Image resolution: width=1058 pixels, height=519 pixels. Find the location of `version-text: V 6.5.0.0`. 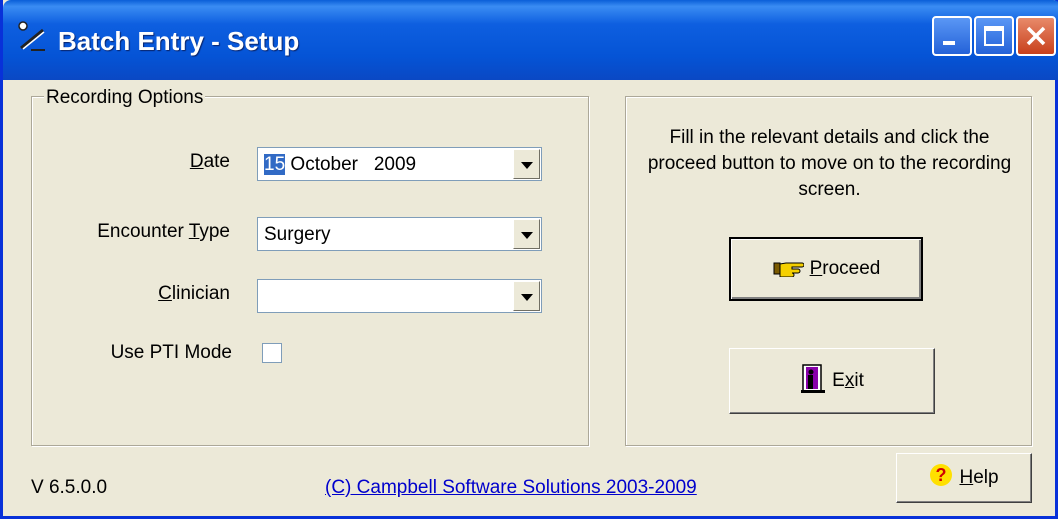

version-text: V 6.5.0.0 is located at coordinates (69, 487).